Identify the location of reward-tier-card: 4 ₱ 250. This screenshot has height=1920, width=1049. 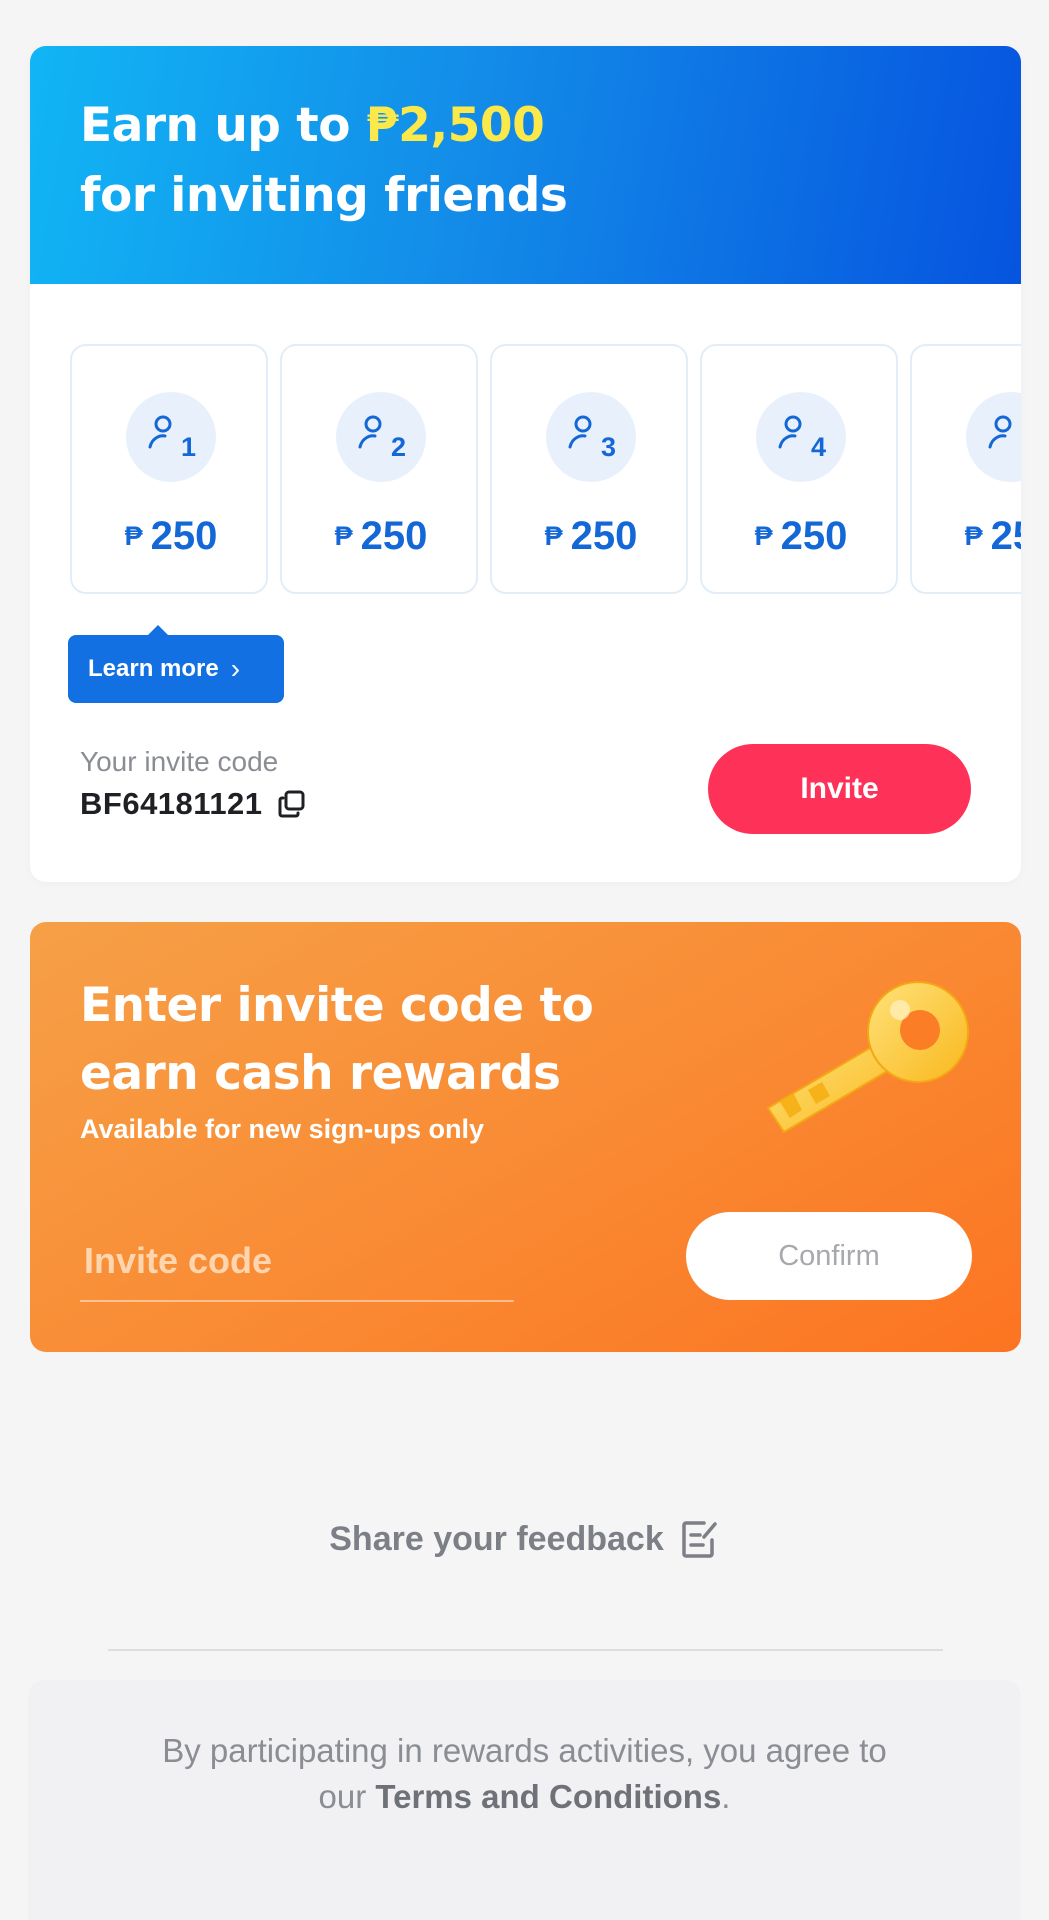
(799, 469).